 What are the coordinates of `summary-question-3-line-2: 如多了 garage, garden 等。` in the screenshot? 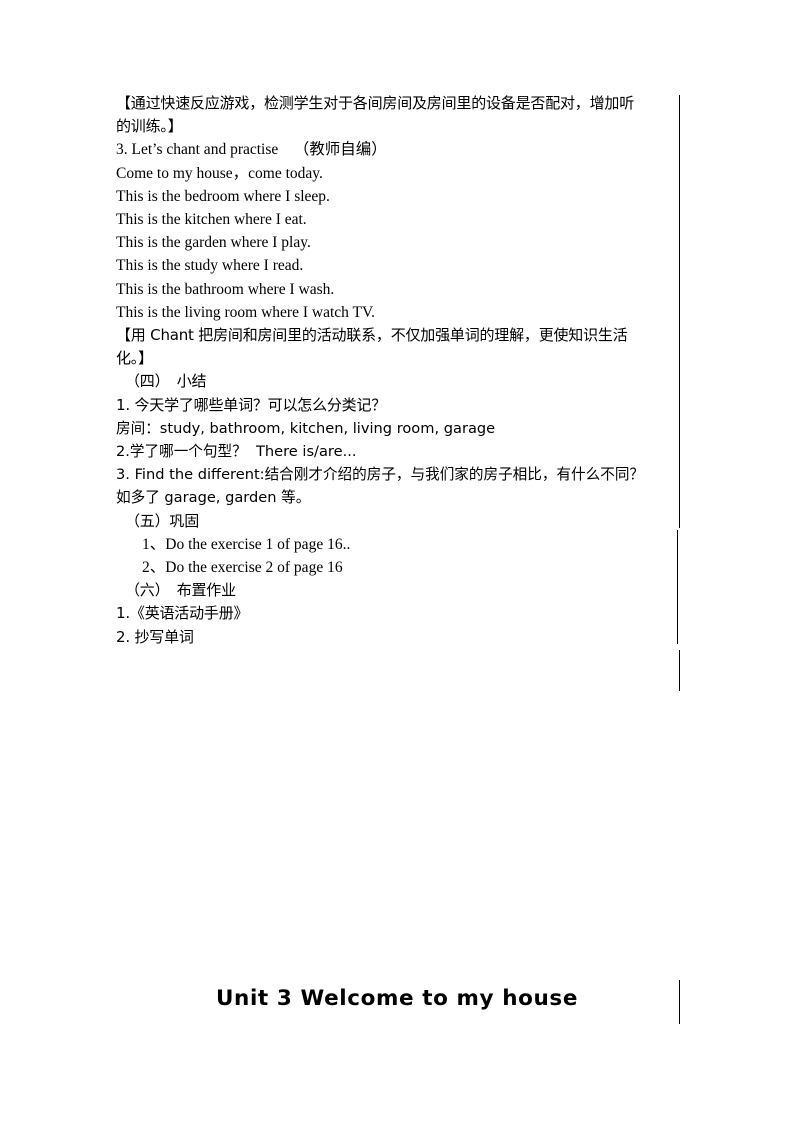 It's located at (213, 498).